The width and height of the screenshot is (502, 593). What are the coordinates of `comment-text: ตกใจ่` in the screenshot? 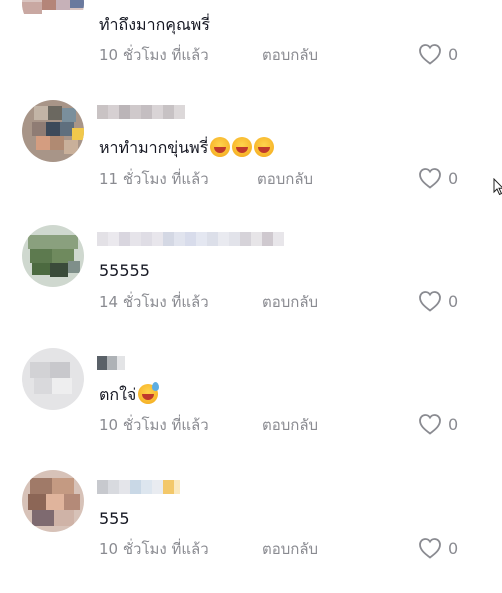 It's located at (129, 394).